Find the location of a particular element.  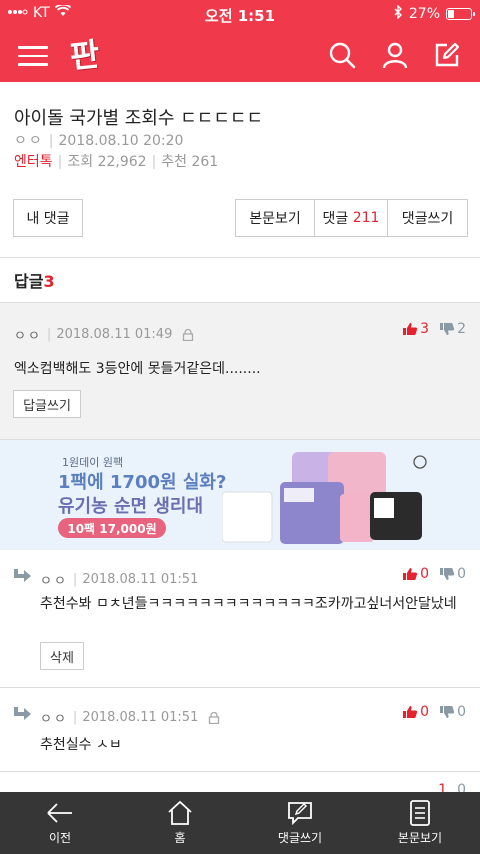

battery-level is located at coordinates (451, 14).